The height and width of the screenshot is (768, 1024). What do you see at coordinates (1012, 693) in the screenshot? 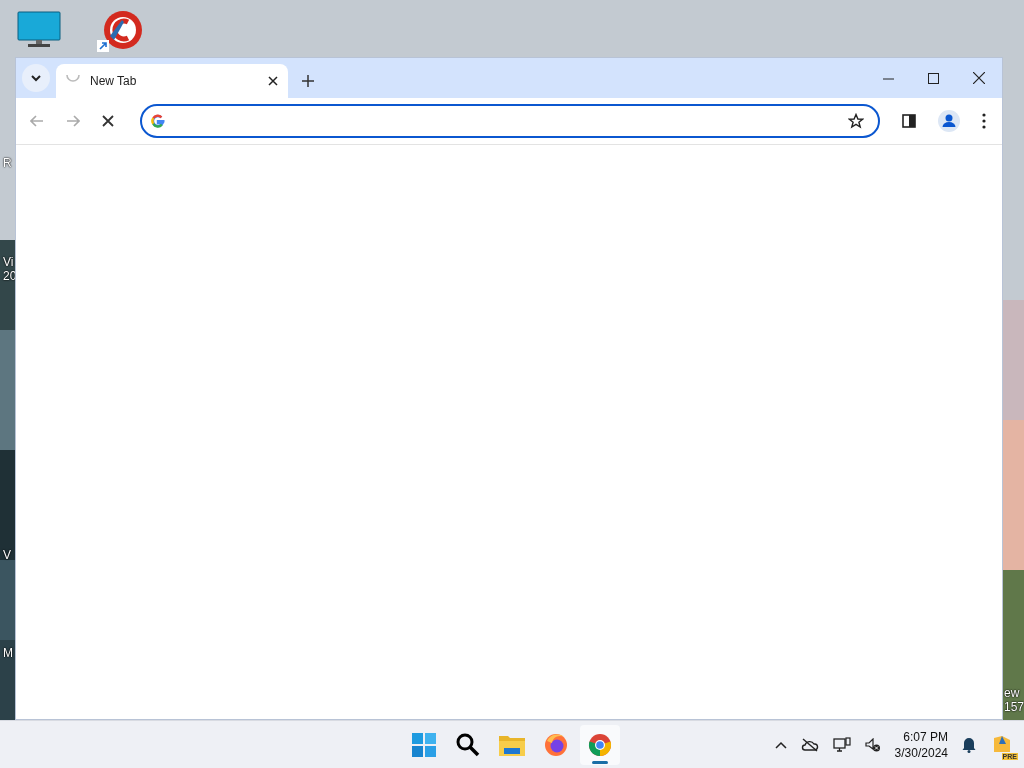
I see `desktop-icon-label: ew` at bounding box center [1012, 693].